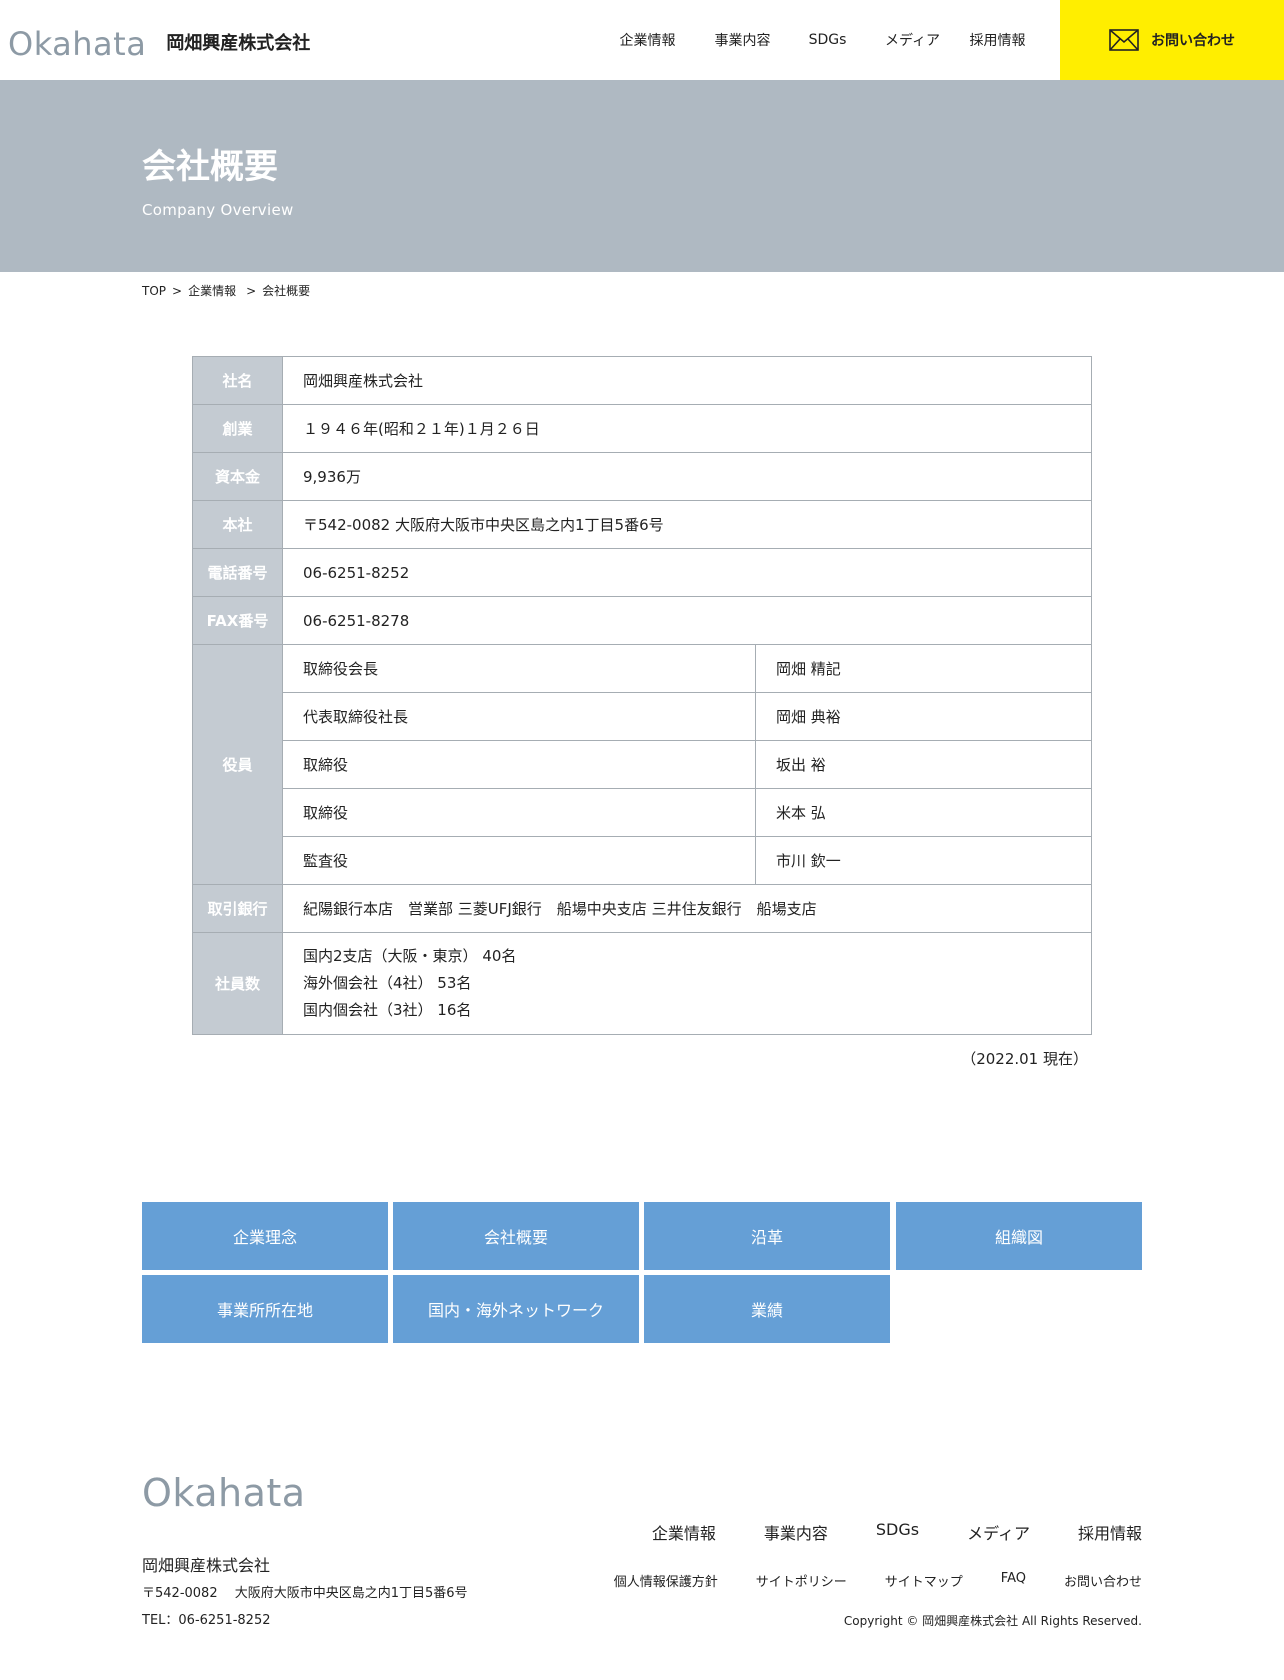 Image resolution: width=1284 pixels, height=1680 pixels. I want to click on breadcrumb: TOP > 企業情報 > 会社概要, so click(229, 290).